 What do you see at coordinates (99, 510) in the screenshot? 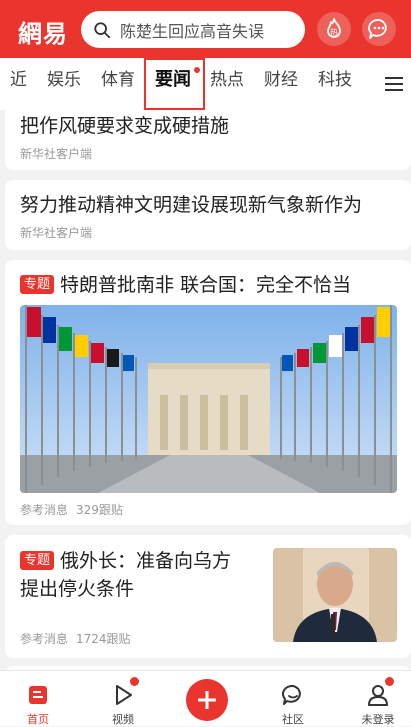
I see `comment-count: 329跟贴` at bounding box center [99, 510].